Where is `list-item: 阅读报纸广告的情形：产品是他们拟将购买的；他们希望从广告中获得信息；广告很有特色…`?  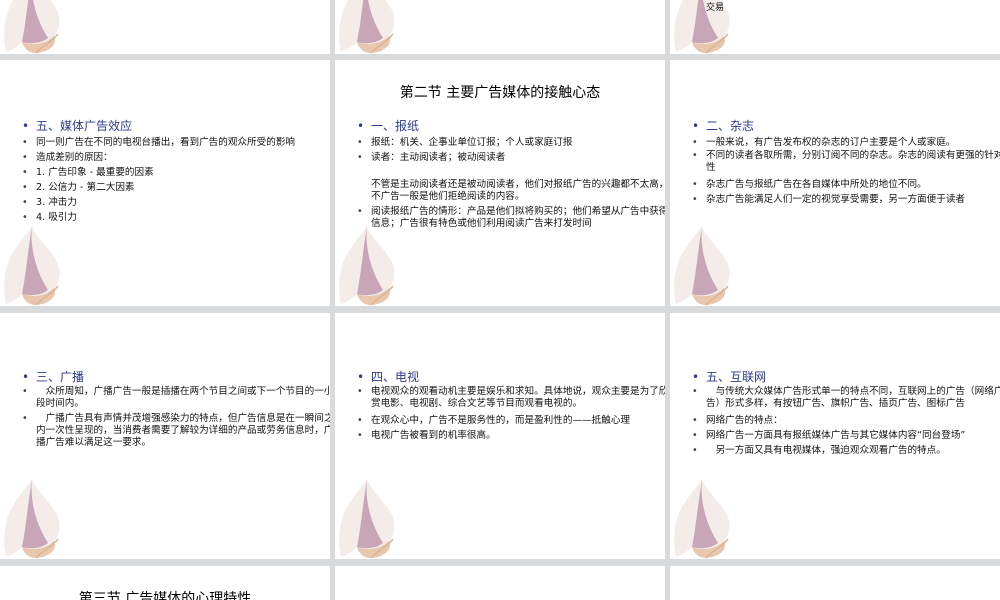 list-item: 阅读报纸广告的情形：产品是他们拟将购买的；他们希望从广告中获得信息；广告很有特色… is located at coordinates (511, 219).